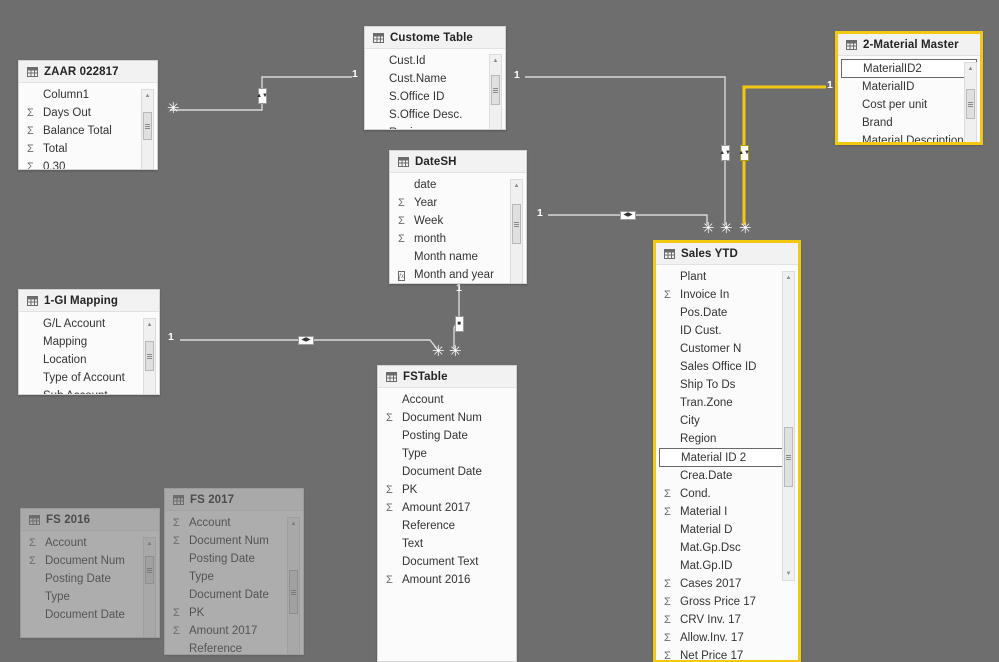 Image resolution: width=999 pixels, height=662 pixels. I want to click on field-row: MaterialID, so click(909, 87).